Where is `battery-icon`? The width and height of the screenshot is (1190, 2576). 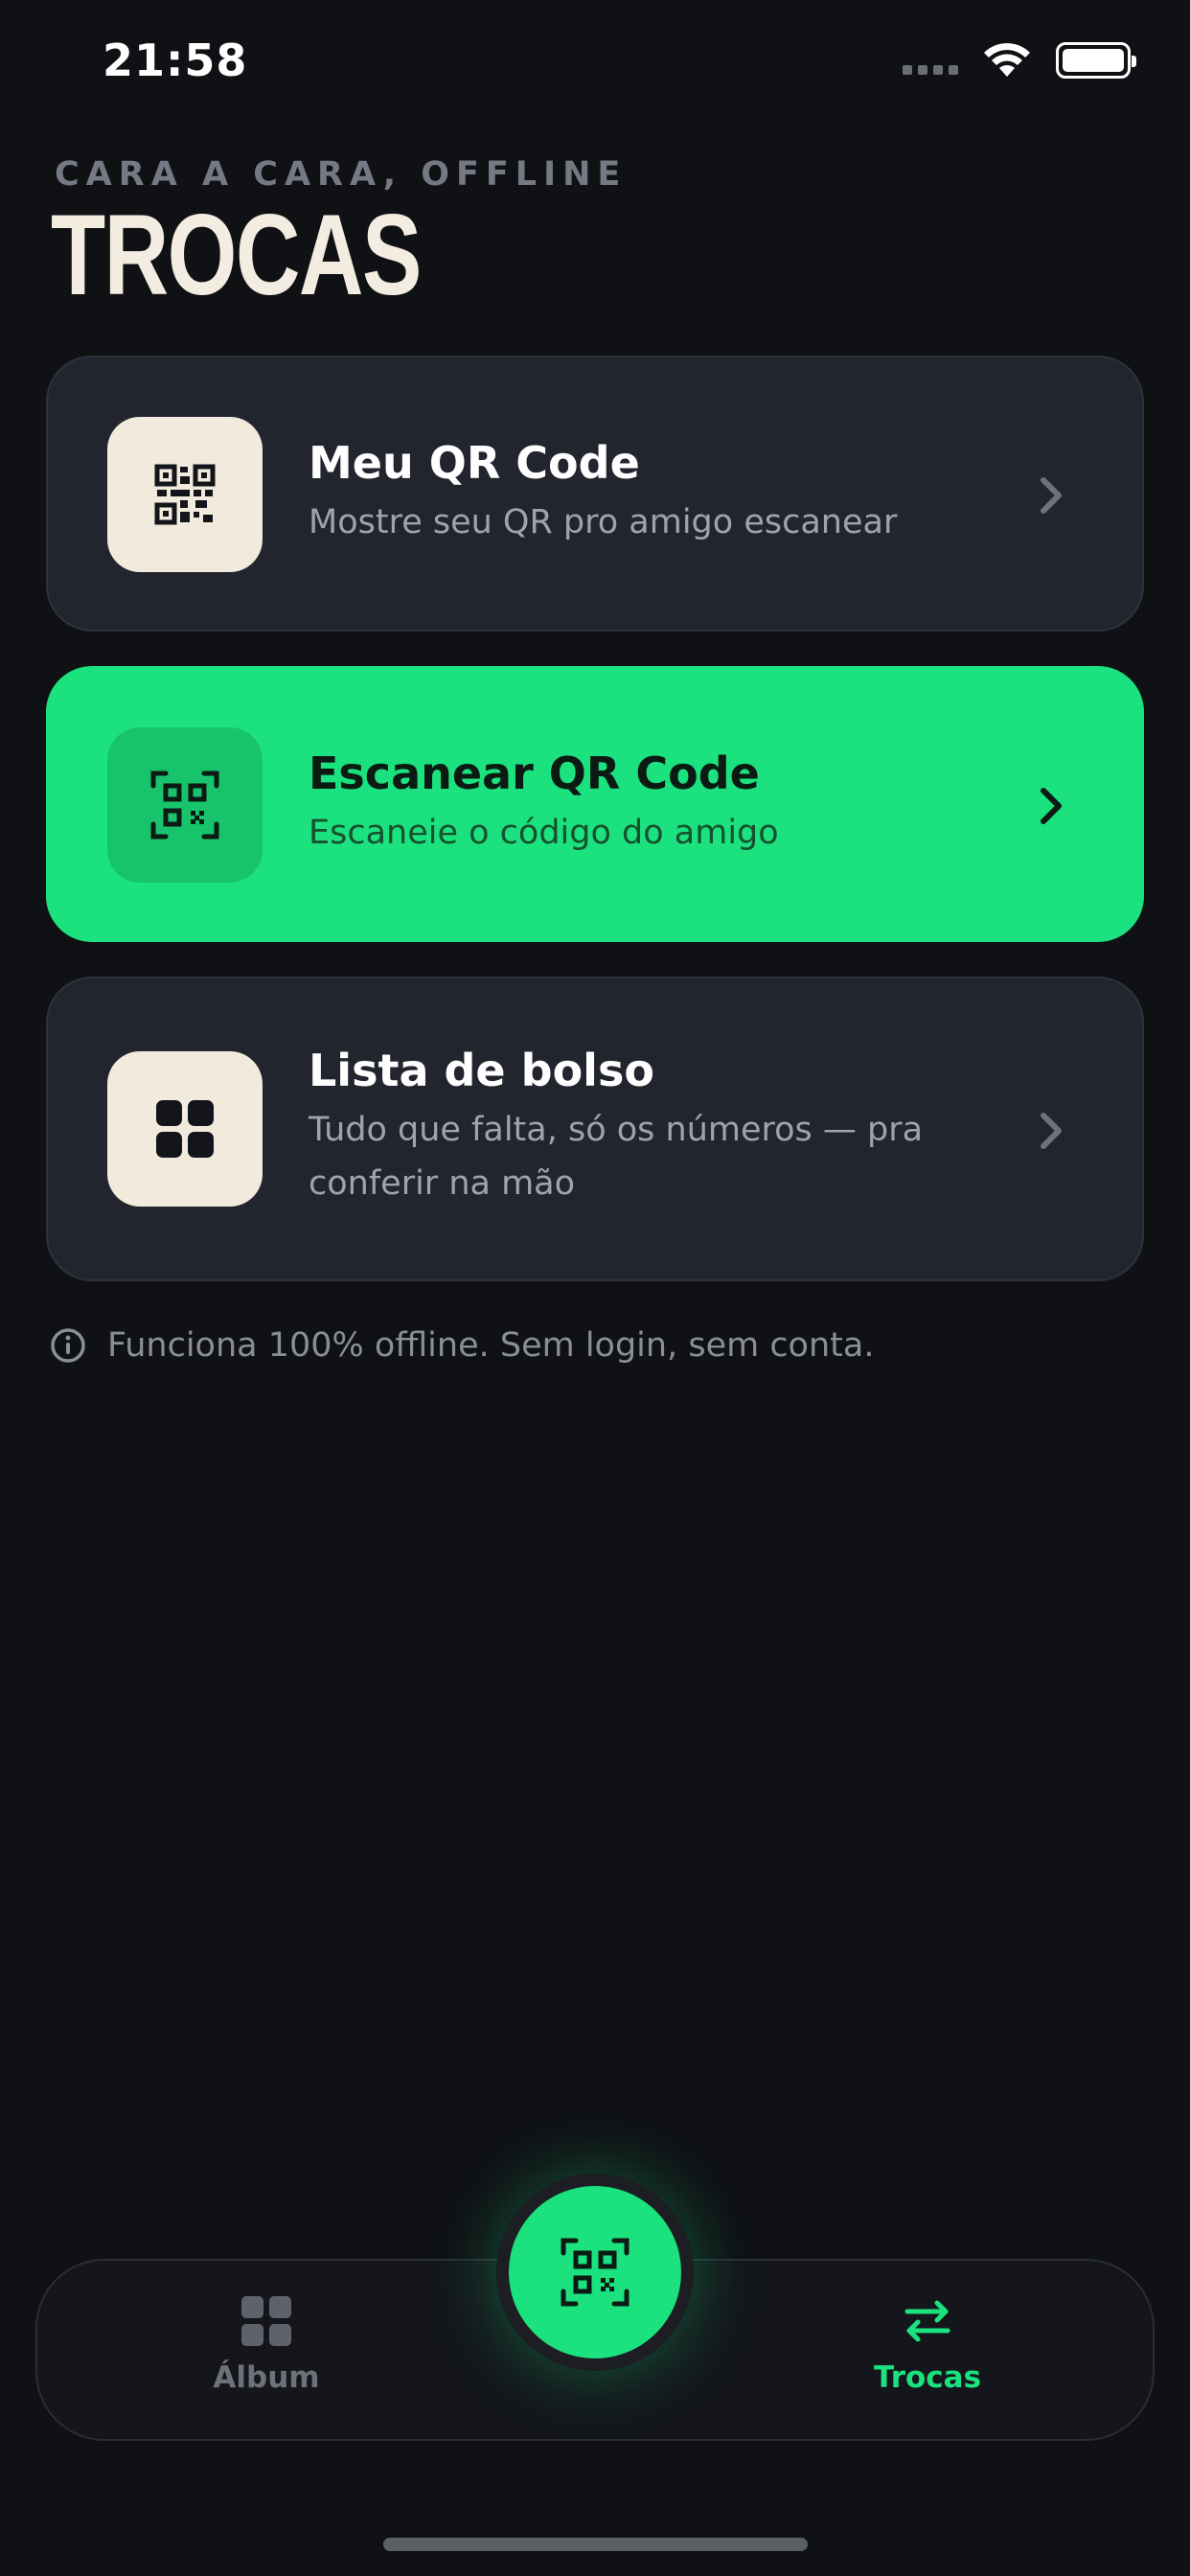
battery-icon is located at coordinates (1096, 60).